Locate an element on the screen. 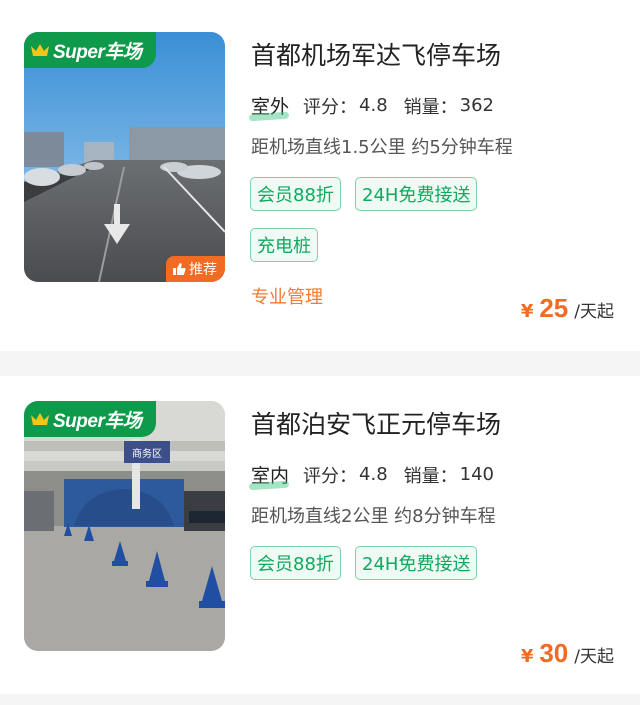  feature-text: 专业管理 is located at coordinates (287, 297).